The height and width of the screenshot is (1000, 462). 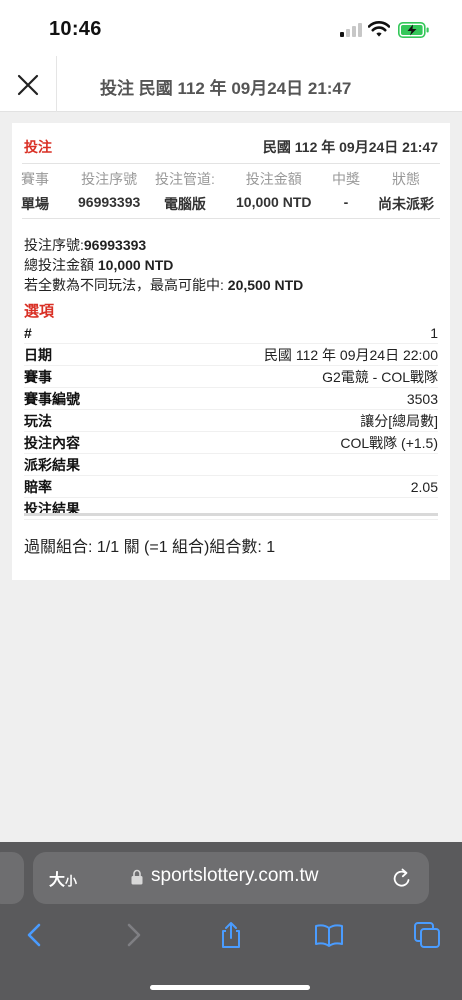 I want to click on close-icon, so click(x=28, y=85).